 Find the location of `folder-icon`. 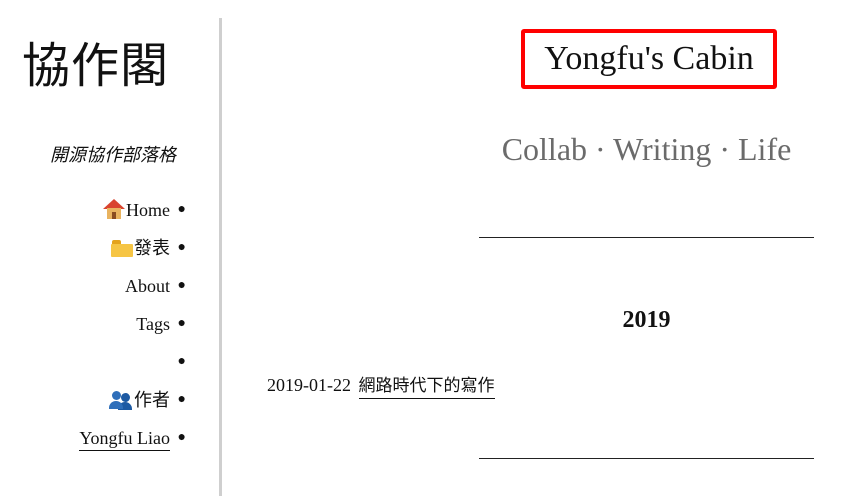

folder-icon is located at coordinates (122, 248).